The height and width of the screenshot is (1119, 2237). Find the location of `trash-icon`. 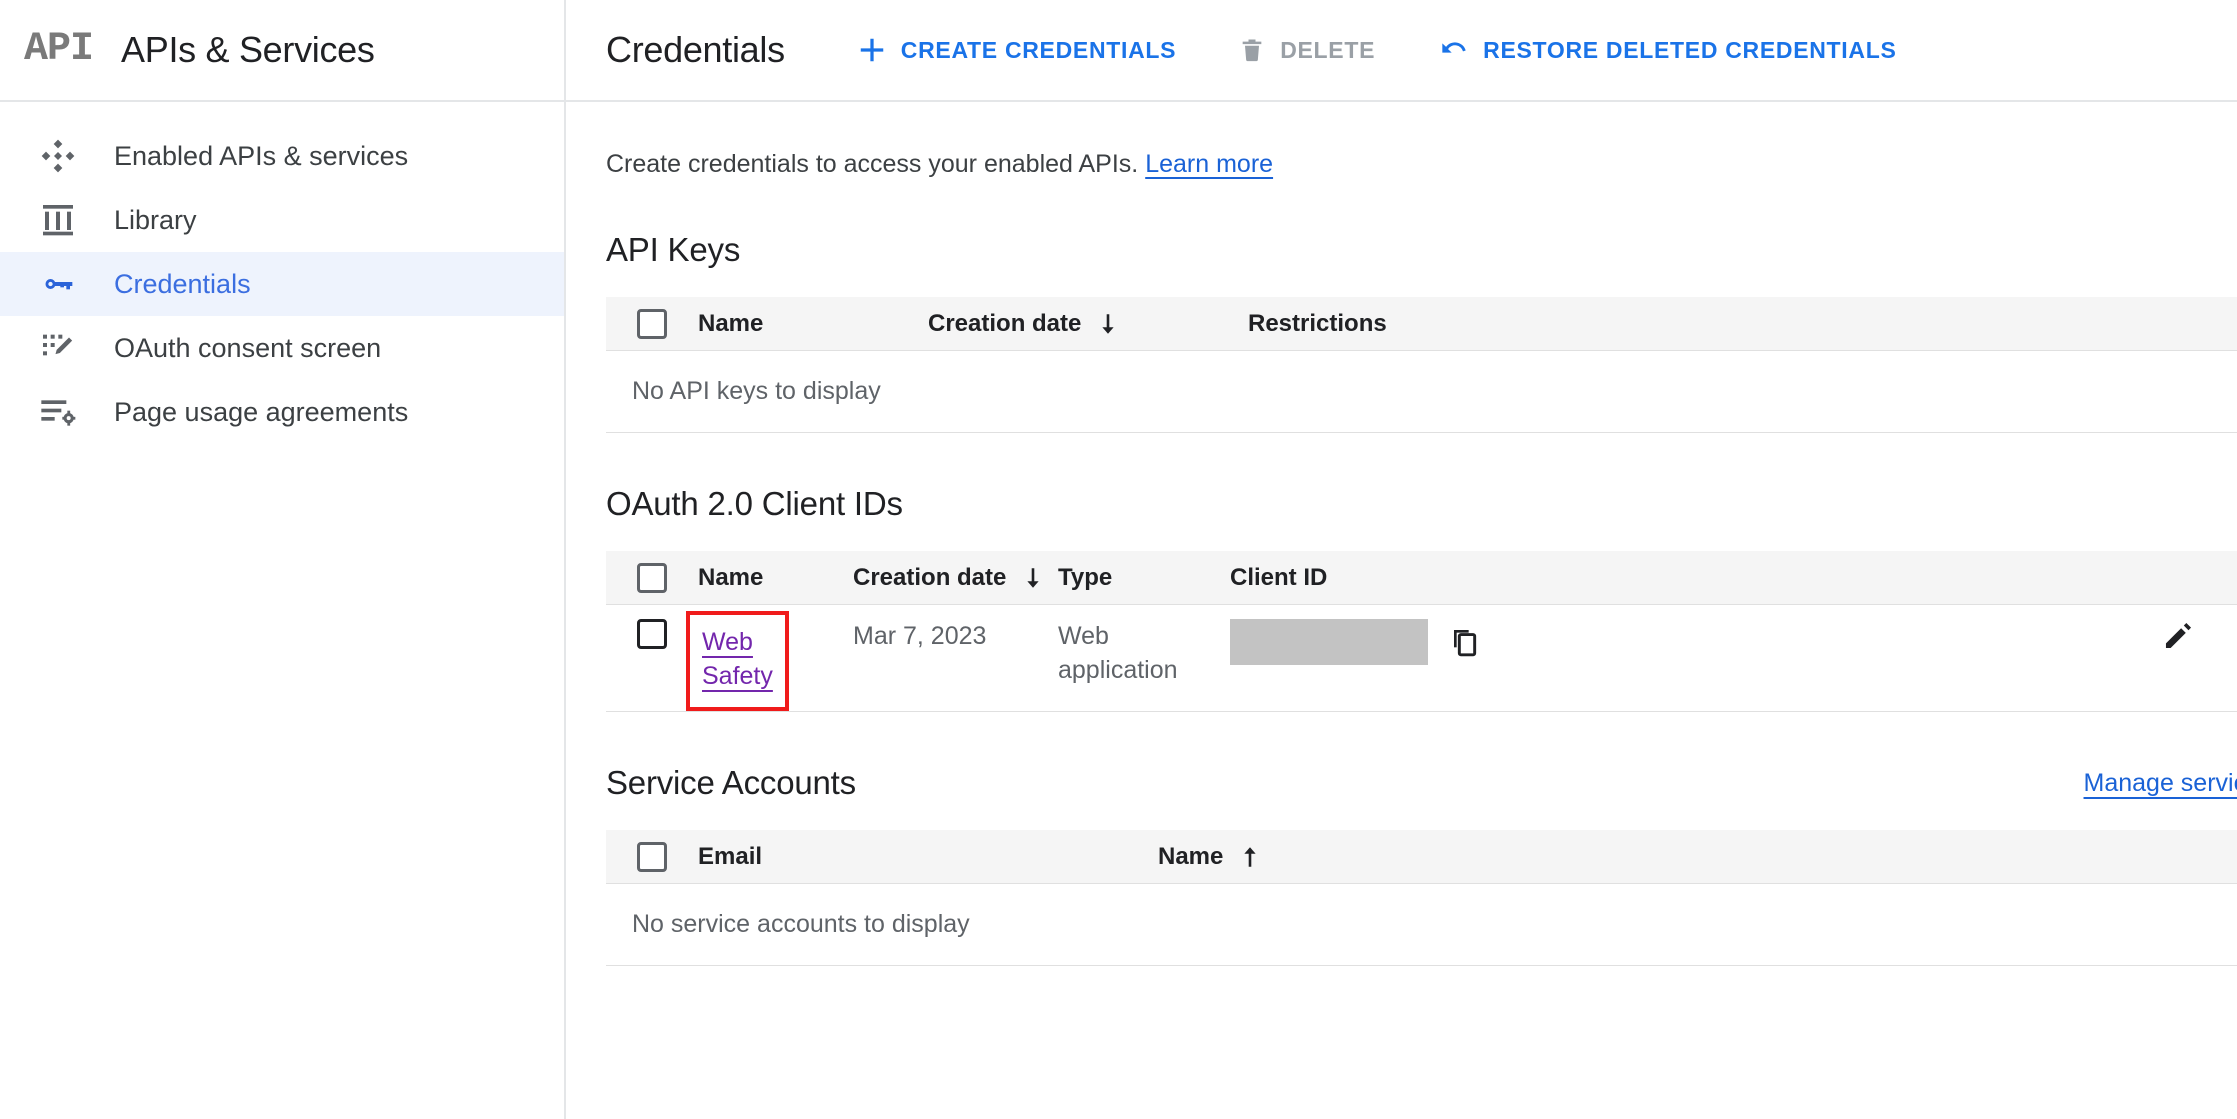

trash-icon is located at coordinates (1252, 50).